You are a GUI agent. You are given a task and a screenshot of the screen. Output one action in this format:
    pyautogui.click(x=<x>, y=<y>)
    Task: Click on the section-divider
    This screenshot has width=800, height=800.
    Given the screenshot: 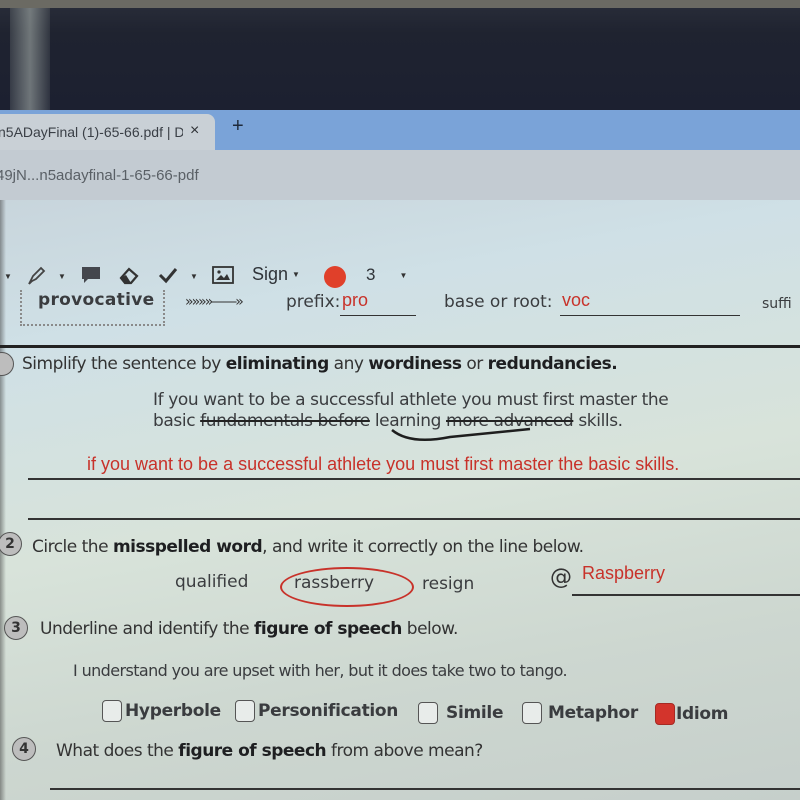 What is the action you would take?
    pyautogui.click(x=400, y=346)
    